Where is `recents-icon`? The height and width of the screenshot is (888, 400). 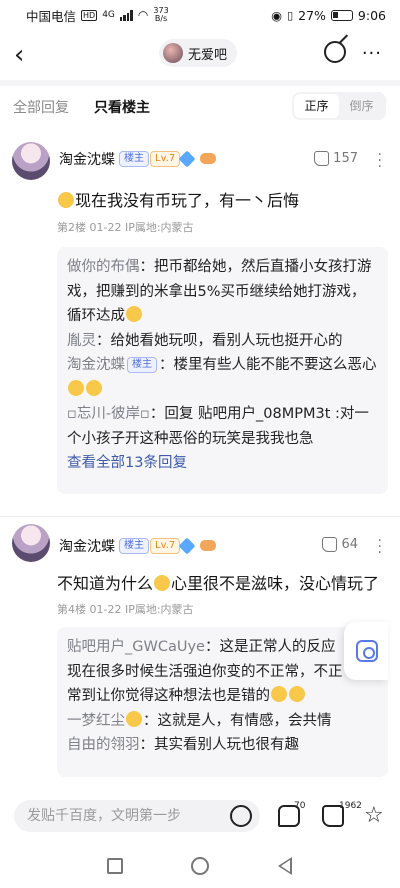 recents-icon is located at coordinates (115, 866).